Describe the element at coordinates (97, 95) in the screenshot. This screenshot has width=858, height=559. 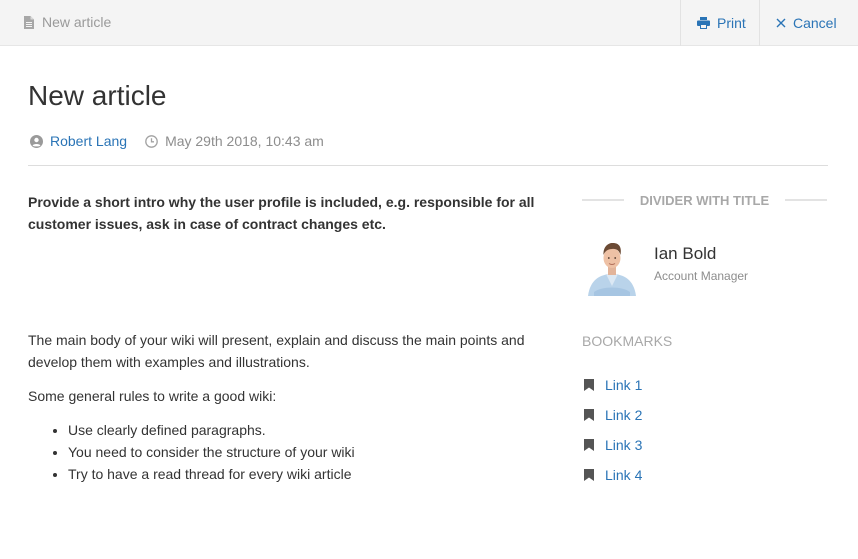
I see `page-title: New article` at that location.